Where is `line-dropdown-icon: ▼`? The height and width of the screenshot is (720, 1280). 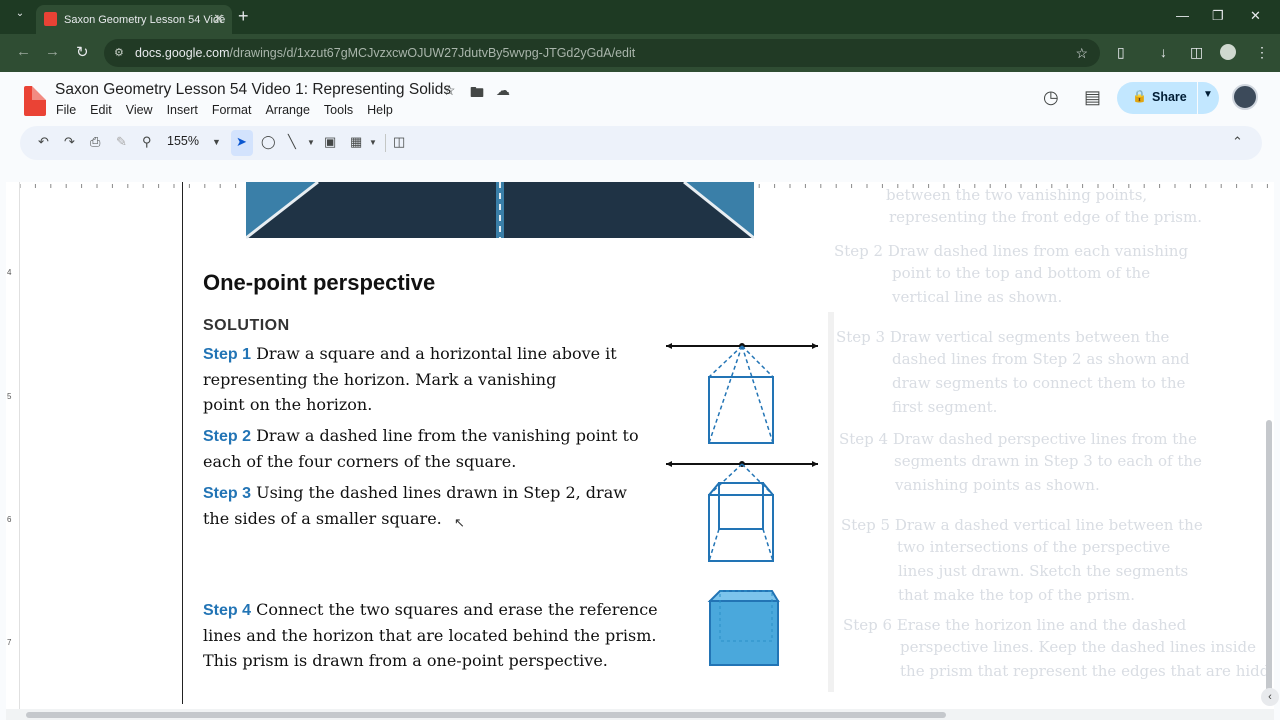
line-dropdown-icon: ▼ is located at coordinates (311, 142).